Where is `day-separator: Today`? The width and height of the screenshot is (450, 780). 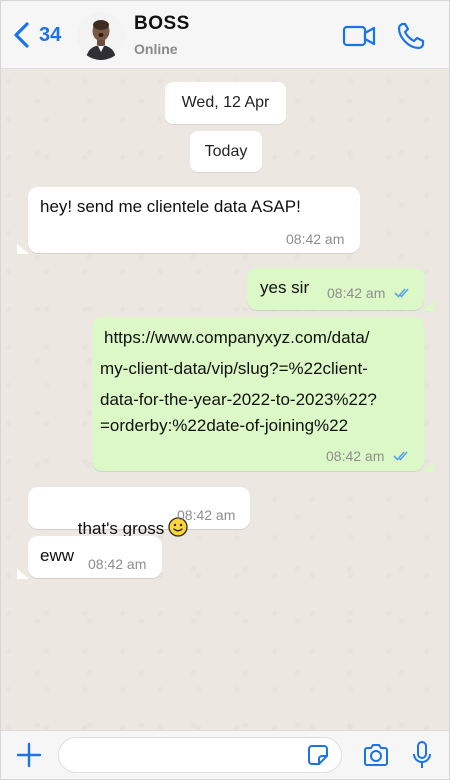 day-separator: Today is located at coordinates (226, 151).